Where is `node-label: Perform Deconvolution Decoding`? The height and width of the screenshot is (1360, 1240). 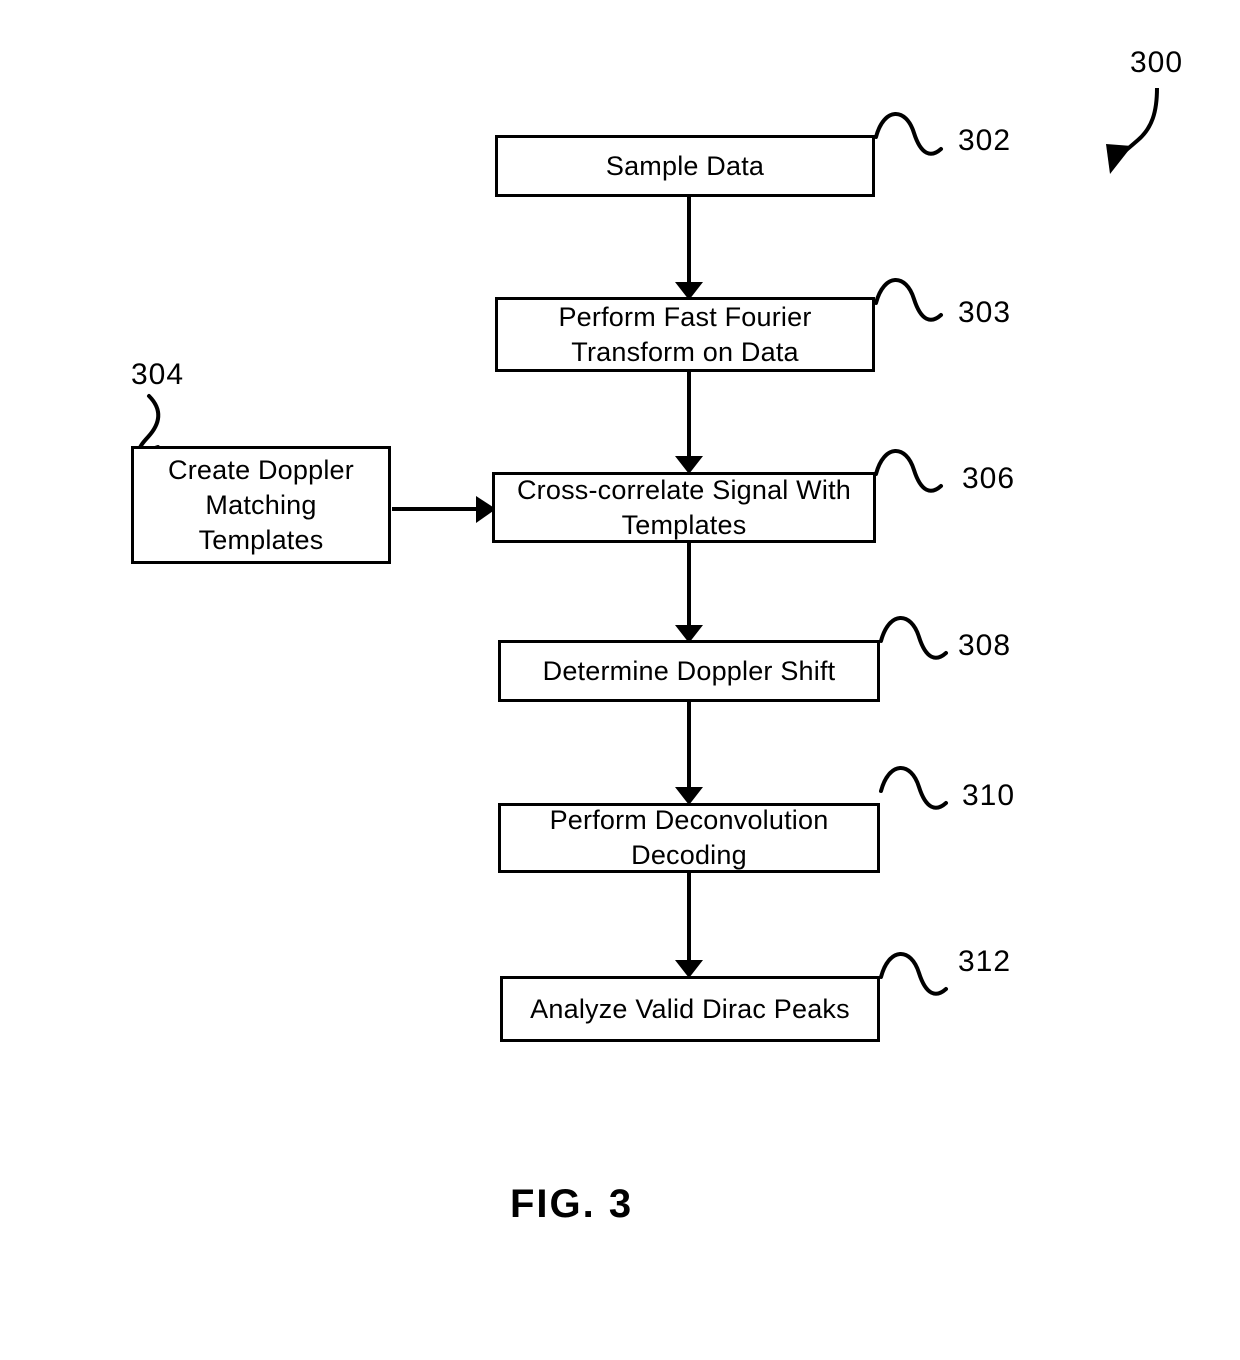
node-label: Perform Deconvolution Decoding is located at coordinates (689, 837).